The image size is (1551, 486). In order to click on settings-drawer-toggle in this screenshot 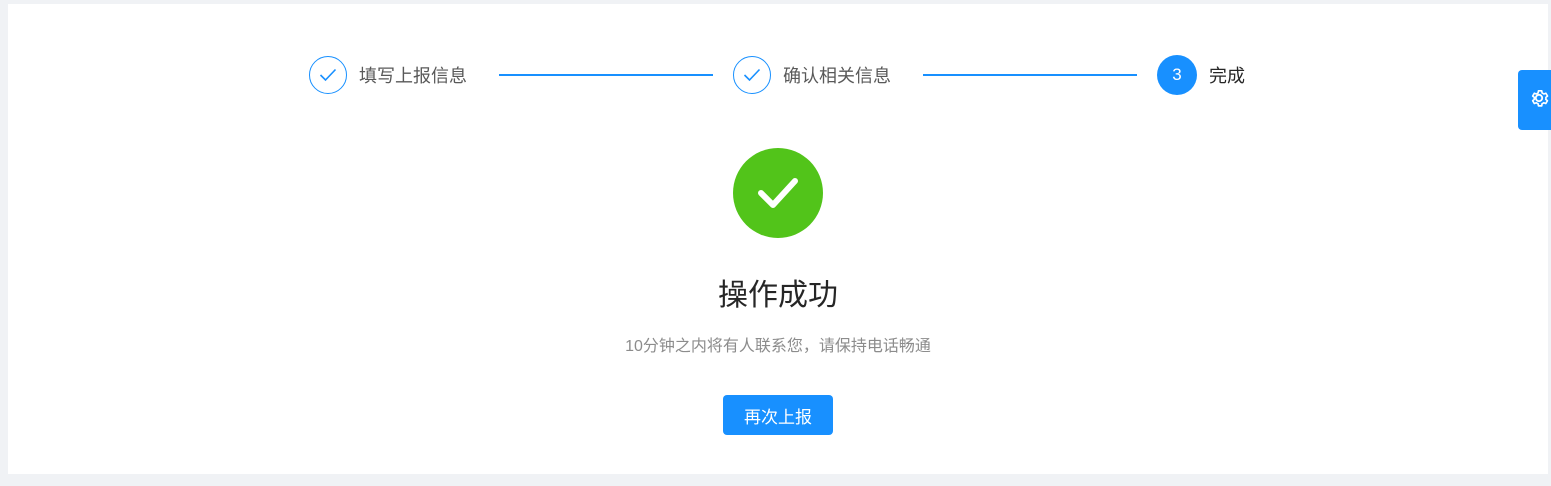, I will do `click(1534, 100)`.